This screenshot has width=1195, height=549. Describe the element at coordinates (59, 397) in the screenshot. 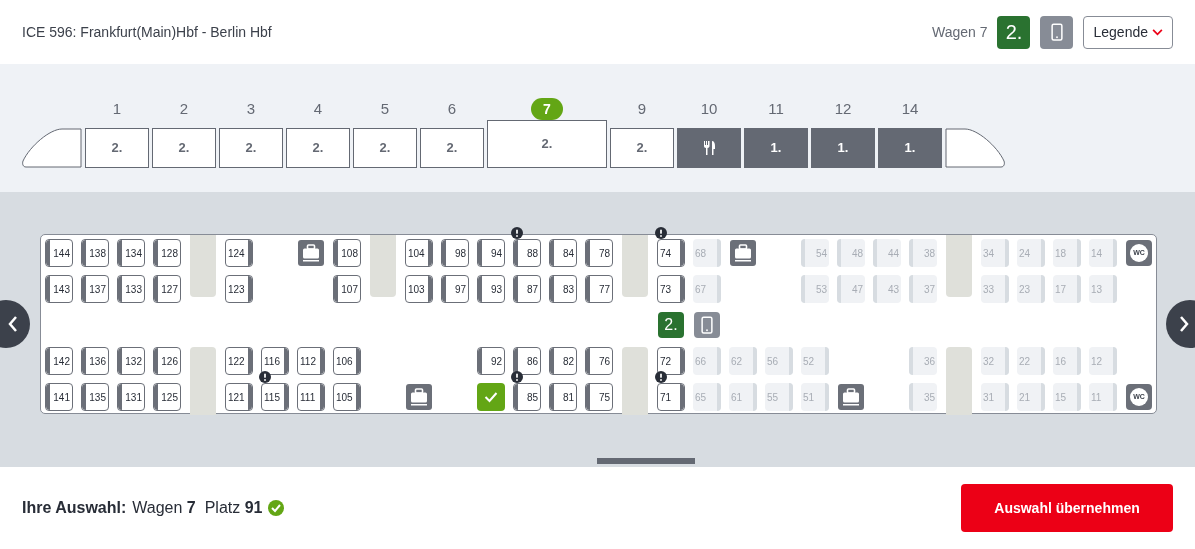

I see `seat: 141` at that location.